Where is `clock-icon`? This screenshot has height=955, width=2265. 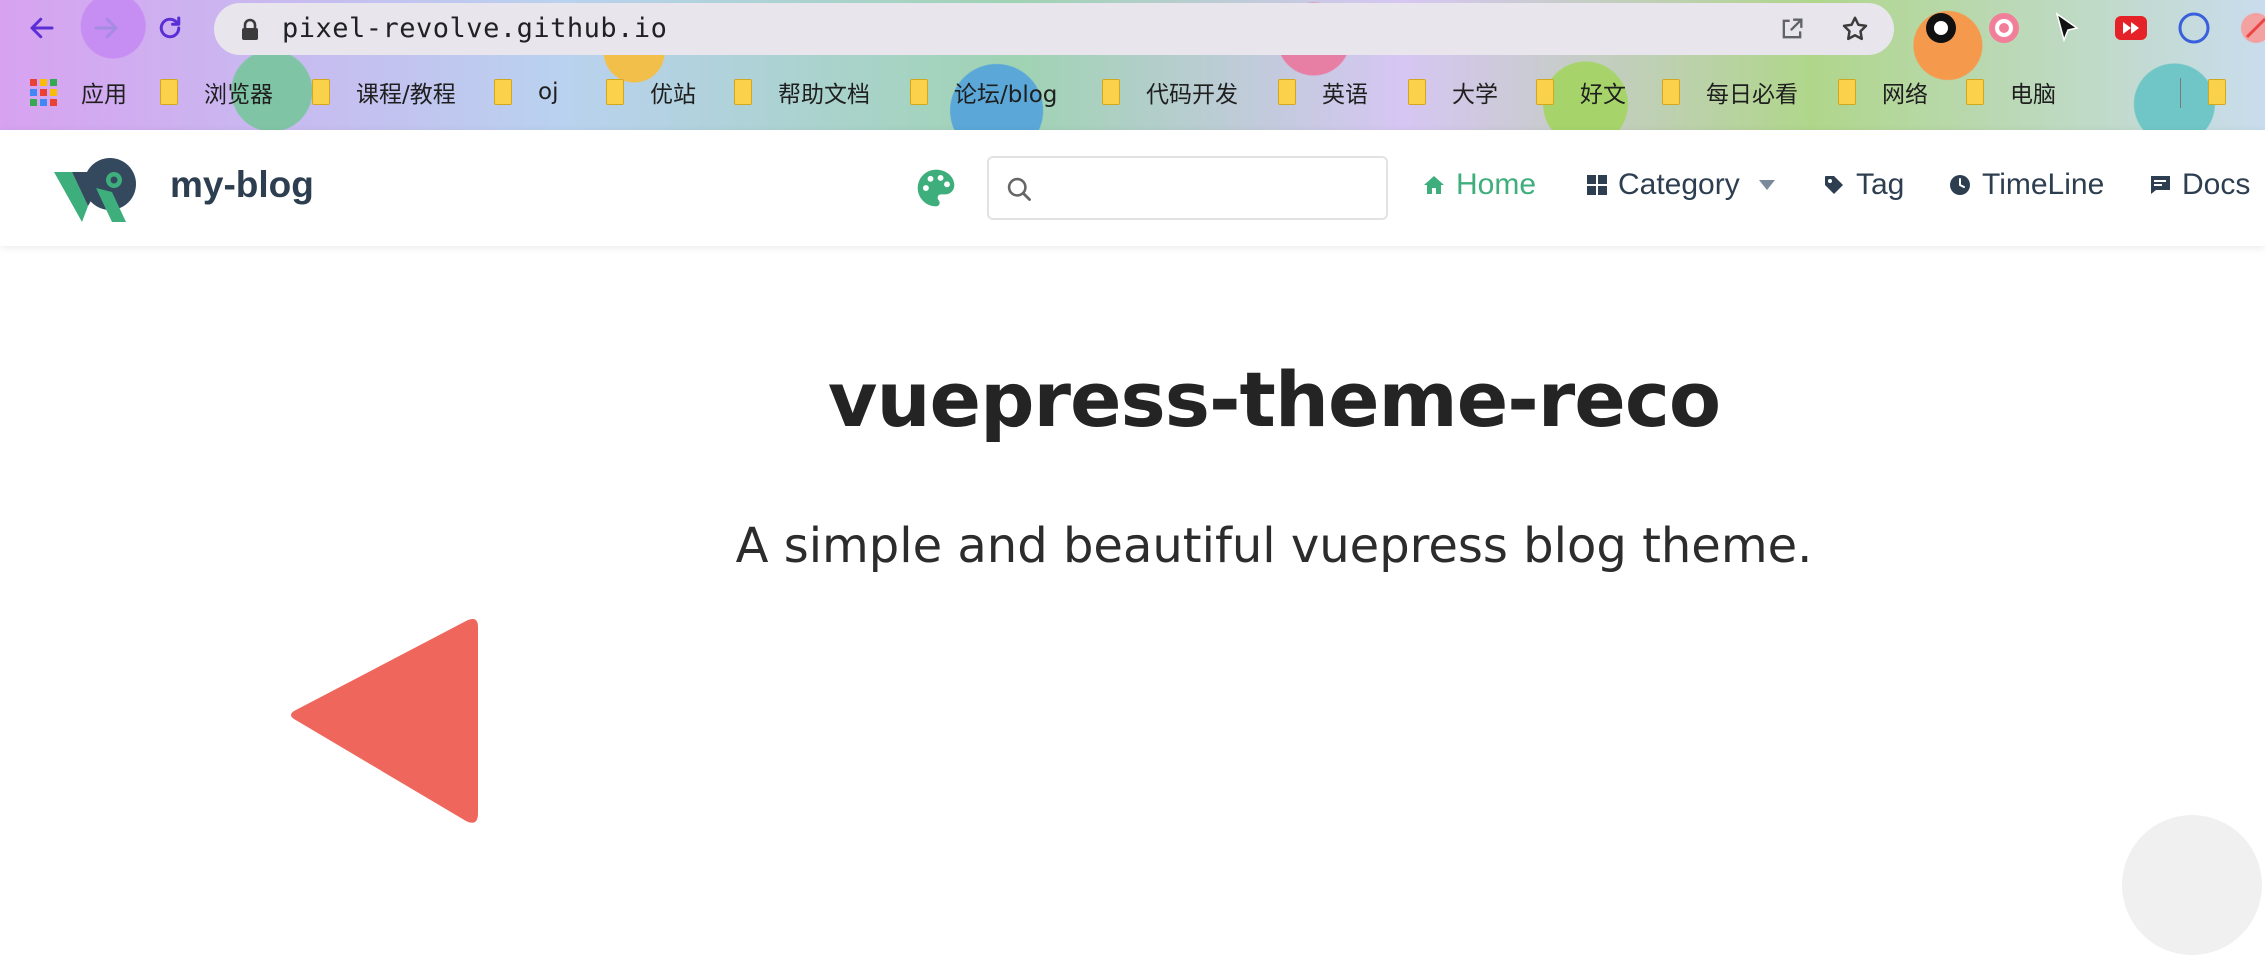
clock-icon is located at coordinates (1960, 185).